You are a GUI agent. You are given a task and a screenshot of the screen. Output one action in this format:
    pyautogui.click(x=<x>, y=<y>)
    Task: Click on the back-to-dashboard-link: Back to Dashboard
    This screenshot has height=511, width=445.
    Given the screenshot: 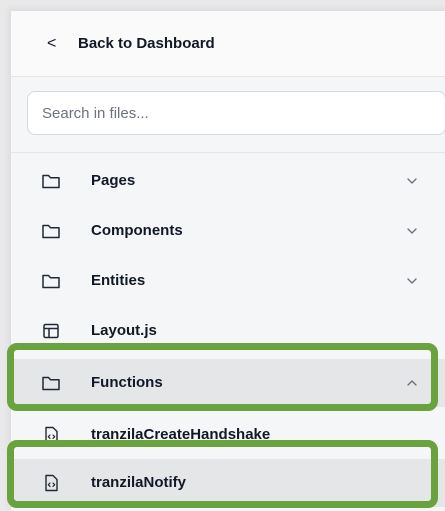 What is the action you would take?
    pyautogui.click(x=146, y=44)
    